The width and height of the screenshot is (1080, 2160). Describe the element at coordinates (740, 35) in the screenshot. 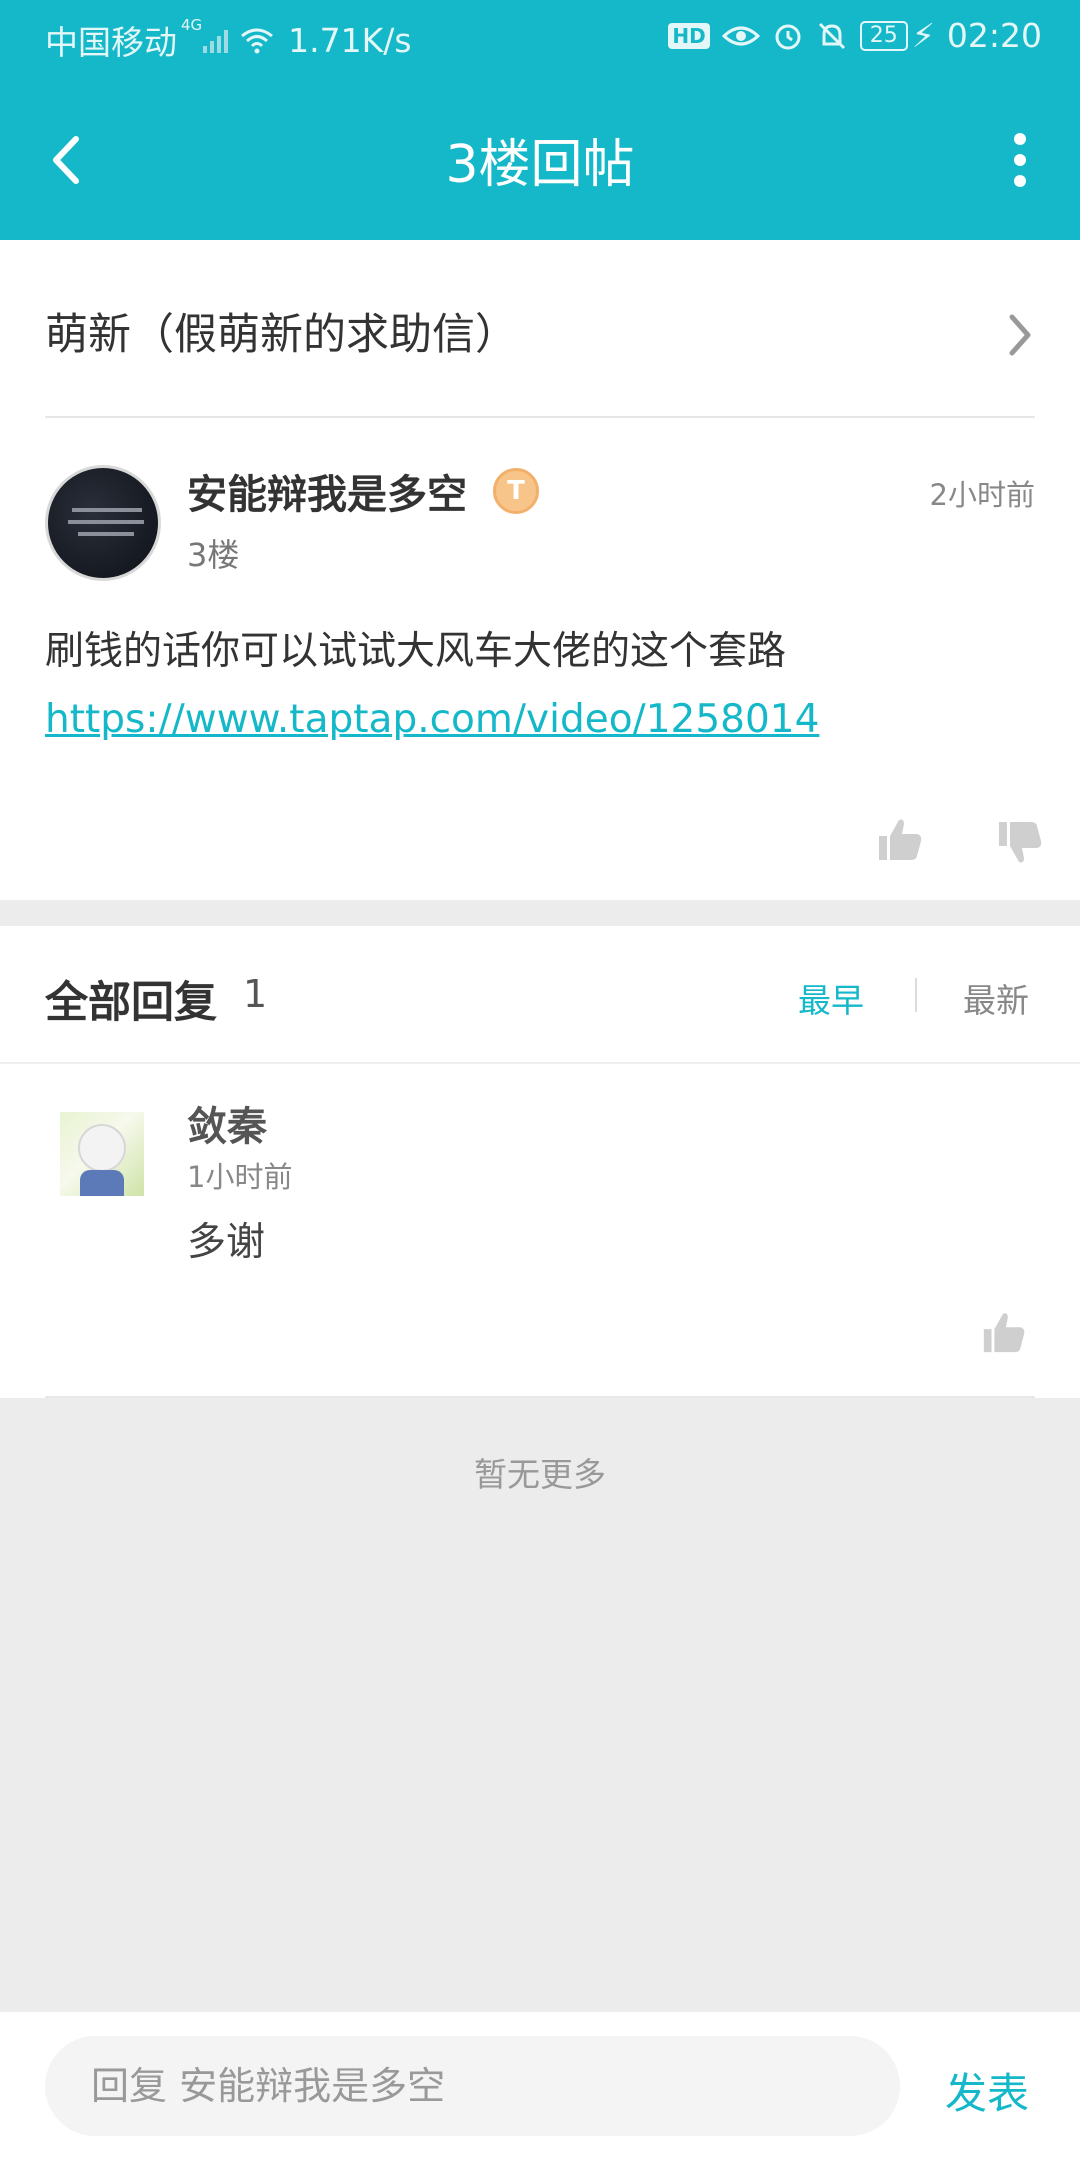

I see `eye-icon` at that location.